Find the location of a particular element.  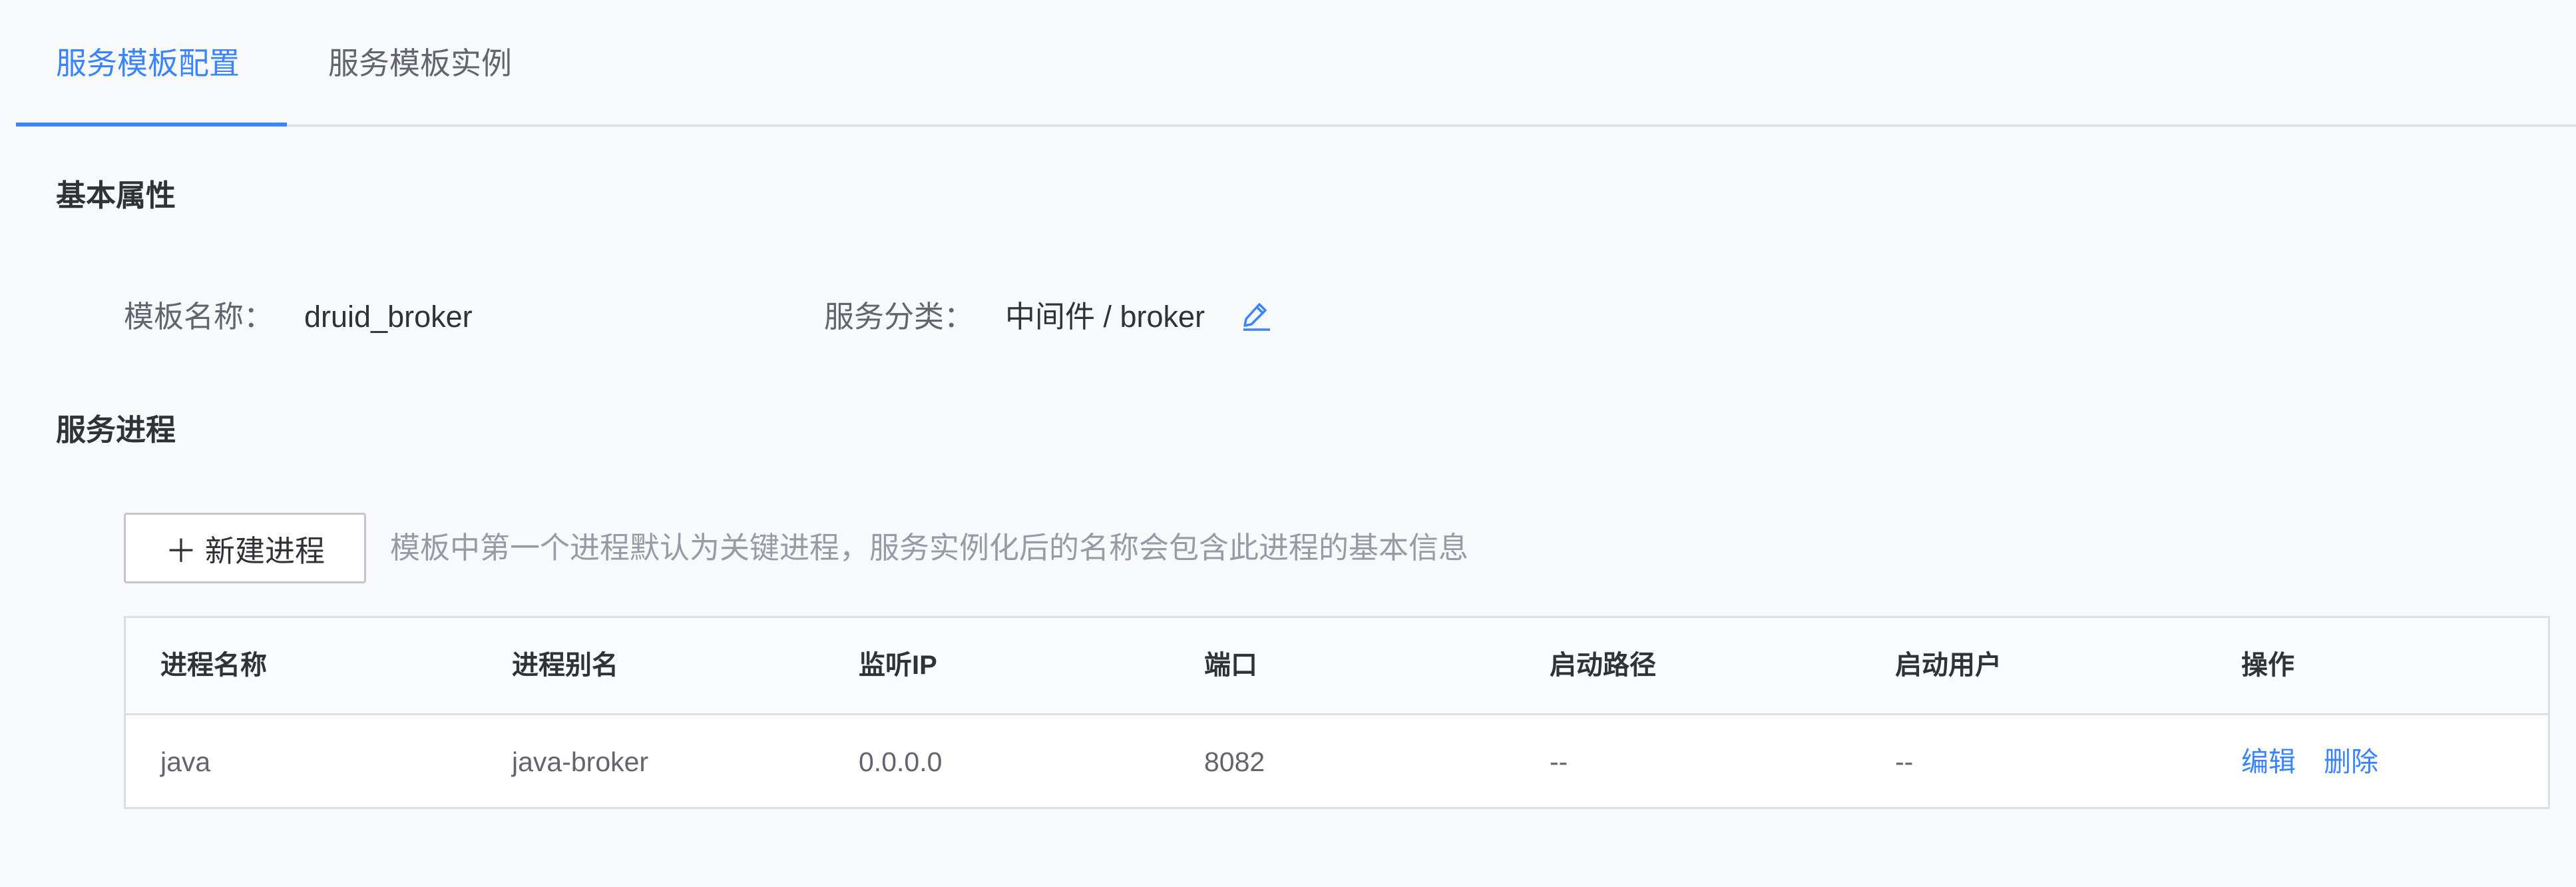

service-category-label: 服务分类： is located at coordinates (899, 317).